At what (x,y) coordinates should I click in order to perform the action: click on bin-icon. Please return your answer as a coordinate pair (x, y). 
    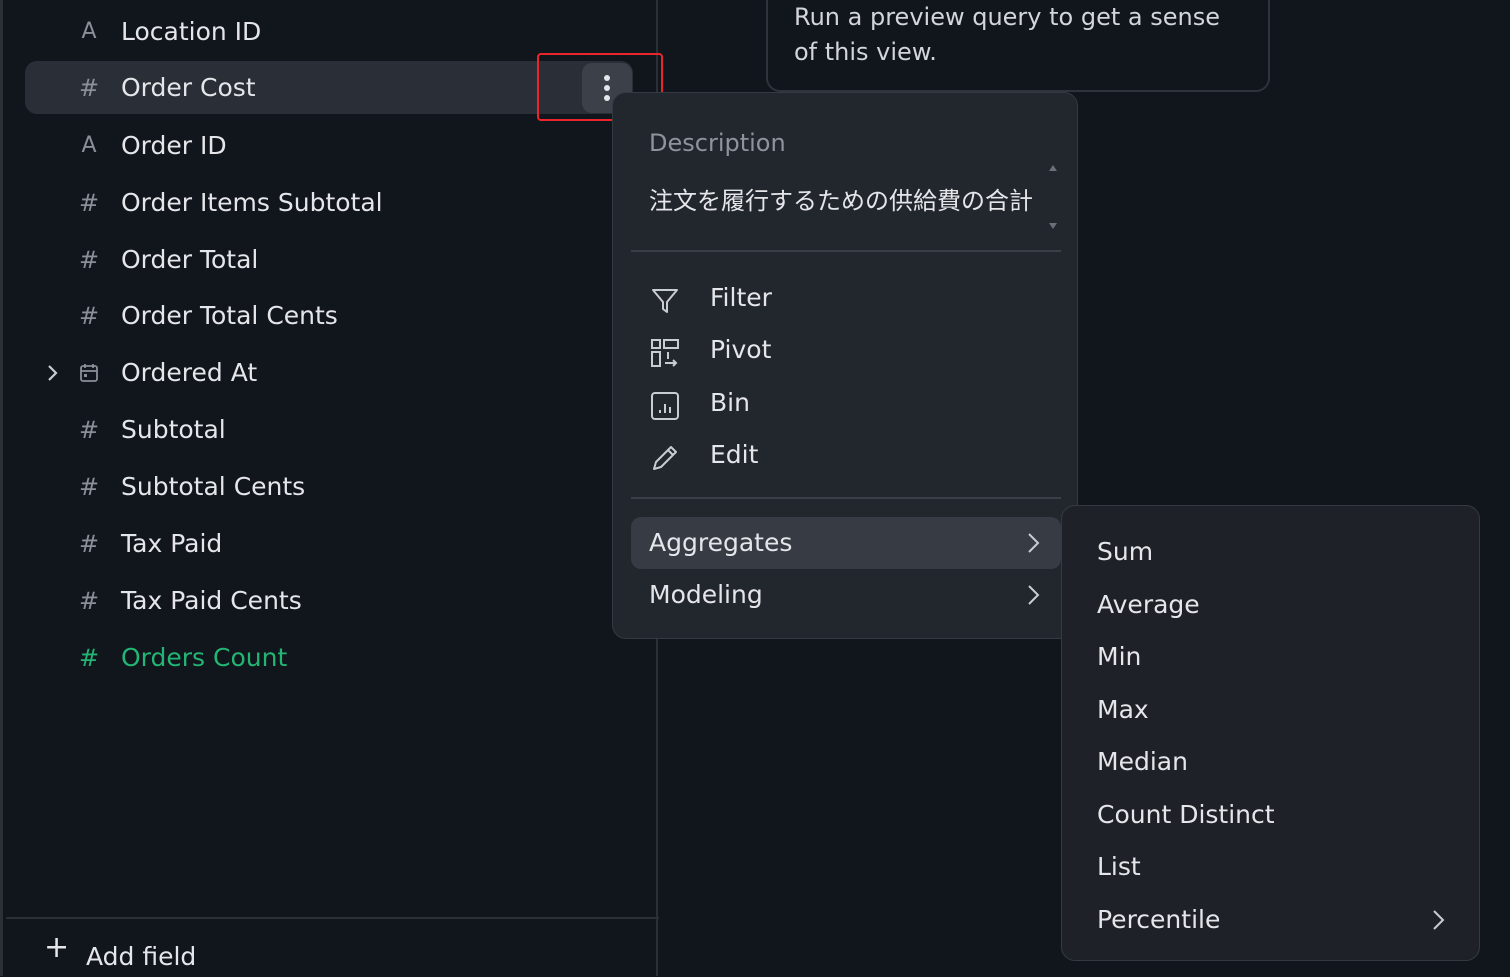
    Looking at the image, I should click on (665, 406).